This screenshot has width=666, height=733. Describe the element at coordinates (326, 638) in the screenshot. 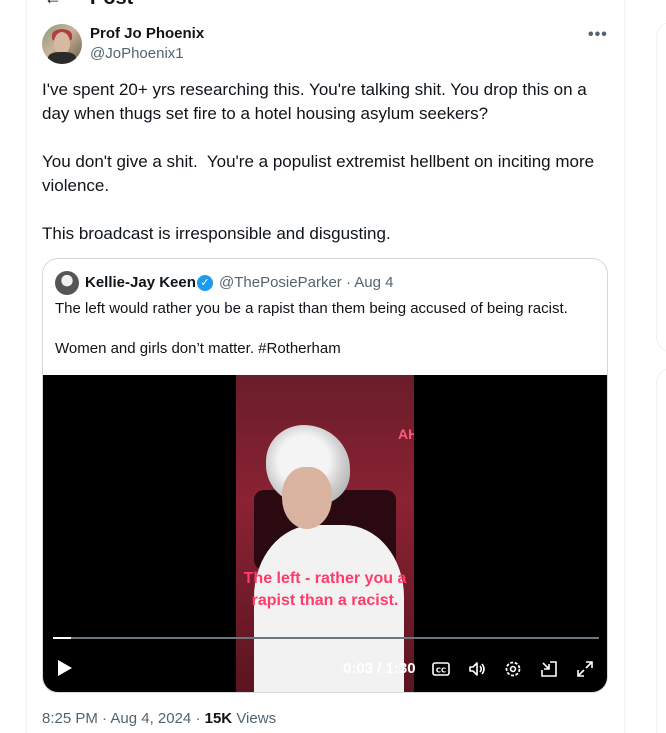

I see `video-progress-bar` at that location.